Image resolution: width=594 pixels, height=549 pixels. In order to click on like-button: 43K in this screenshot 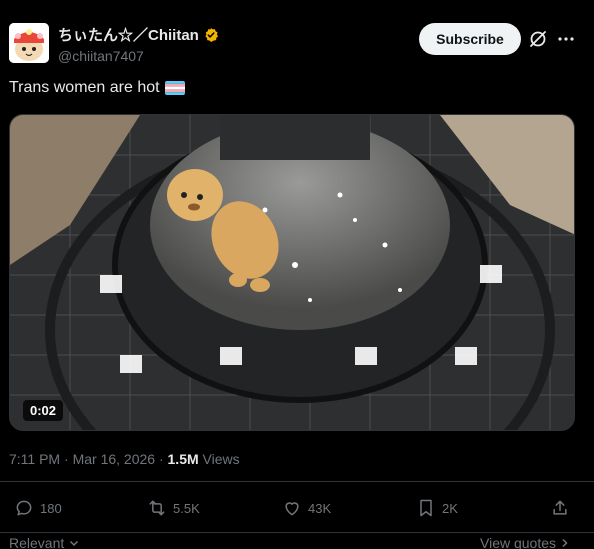, I will do `click(306, 508)`.